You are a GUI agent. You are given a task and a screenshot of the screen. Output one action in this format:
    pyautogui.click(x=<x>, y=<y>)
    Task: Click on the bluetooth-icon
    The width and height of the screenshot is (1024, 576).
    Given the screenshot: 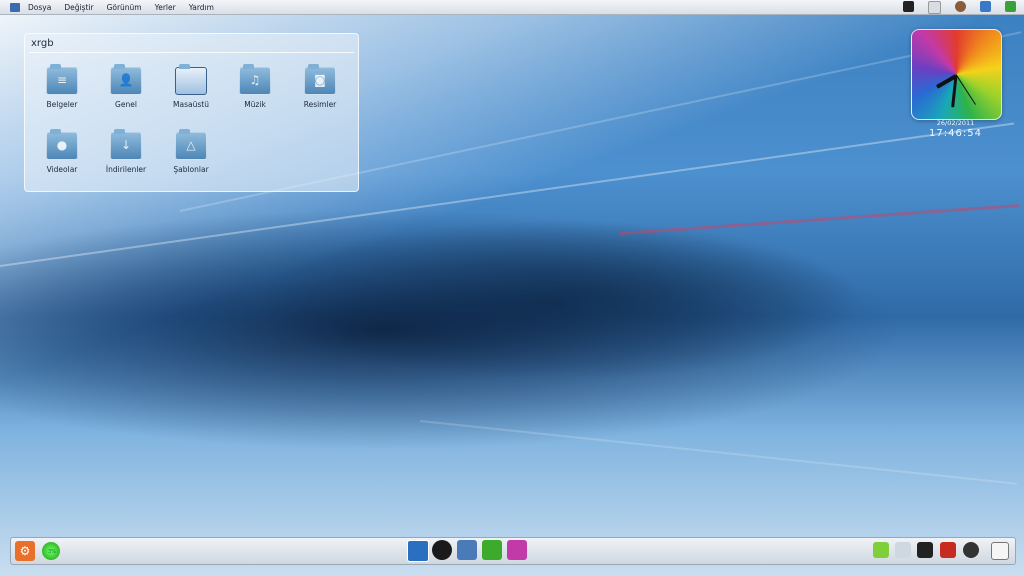 What is the action you would take?
    pyautogui.click(x=903, y=550)
    